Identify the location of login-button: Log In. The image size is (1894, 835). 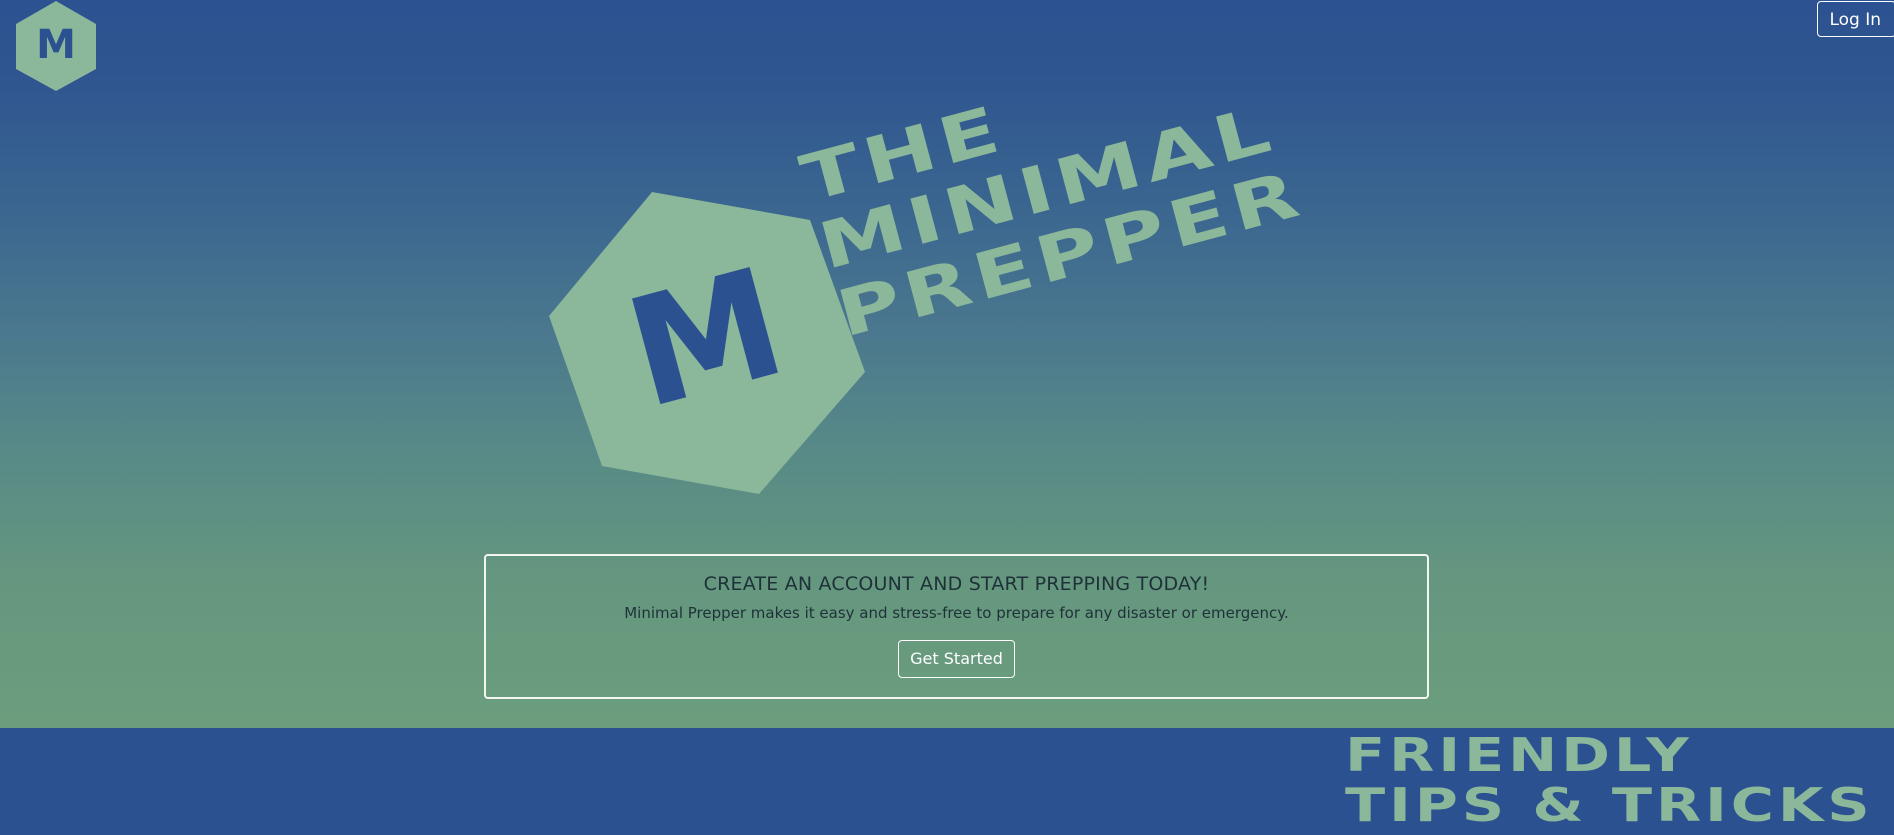
(1855, 19).